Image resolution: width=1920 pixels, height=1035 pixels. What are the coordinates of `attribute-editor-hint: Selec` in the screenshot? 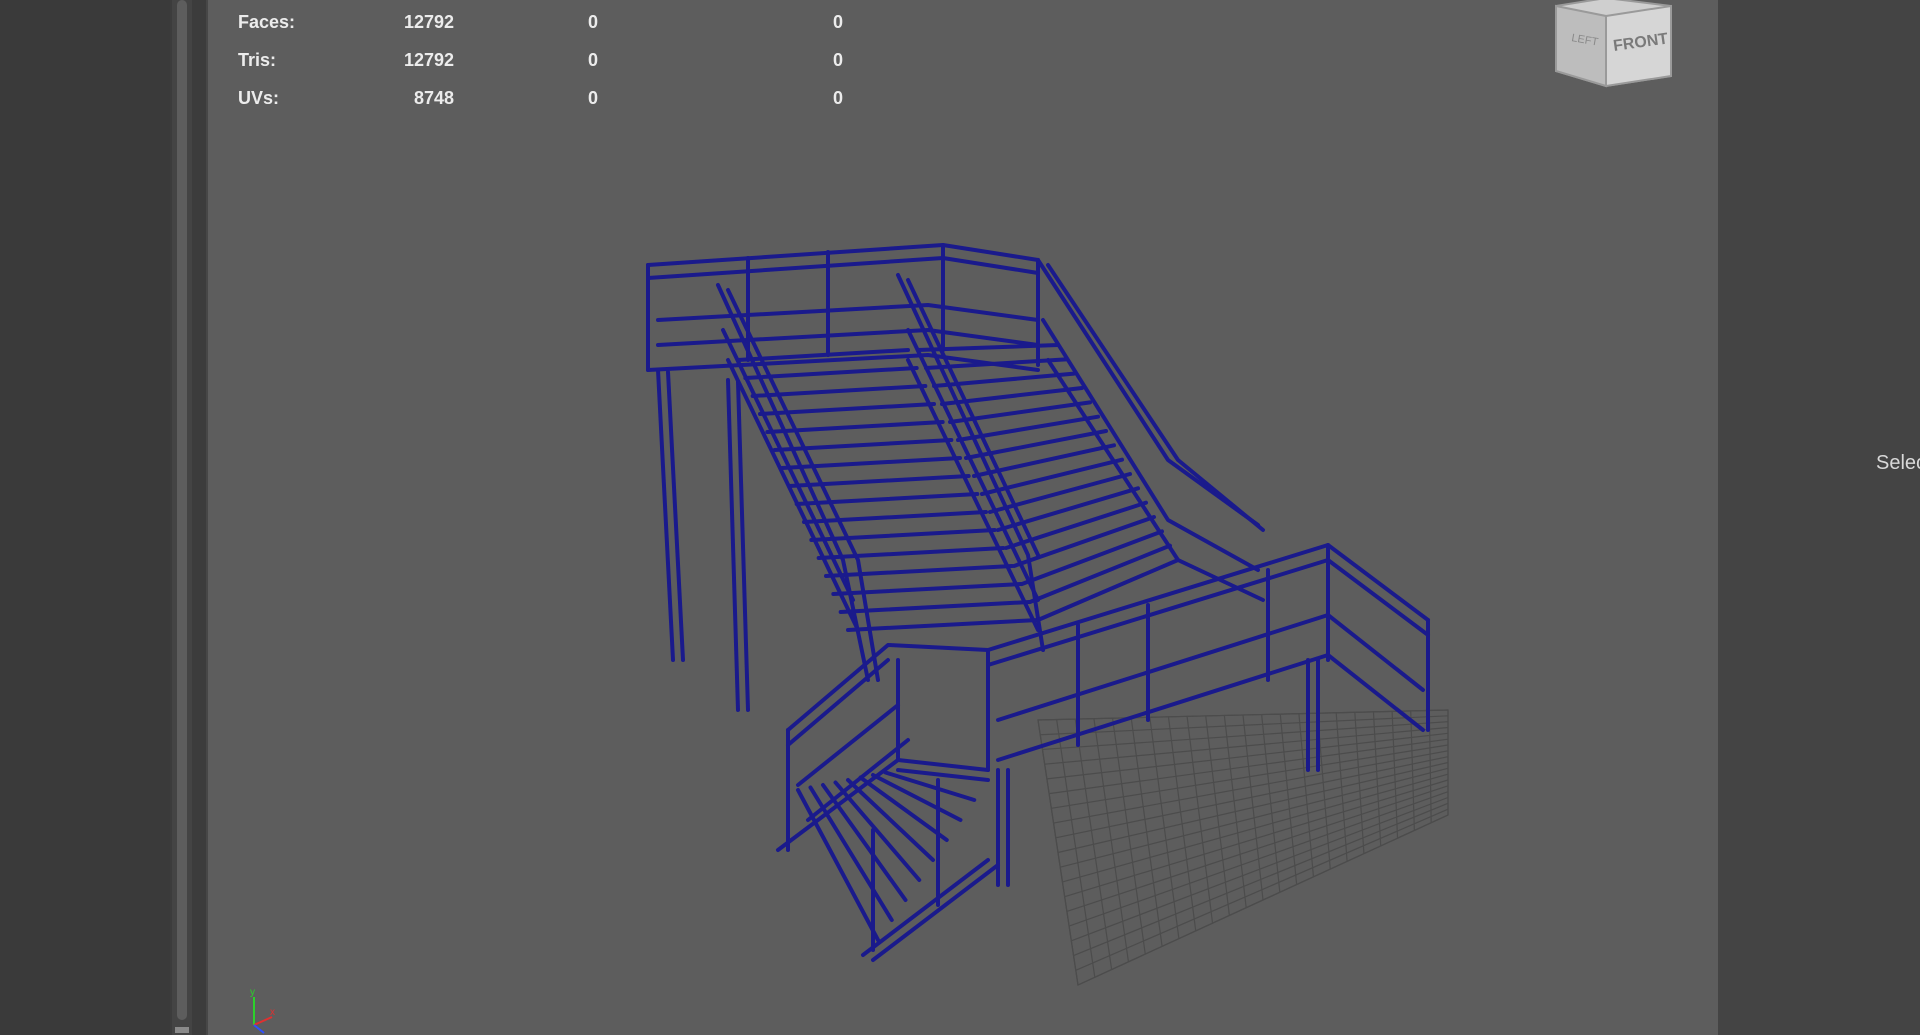 It's located at (1898, 463).